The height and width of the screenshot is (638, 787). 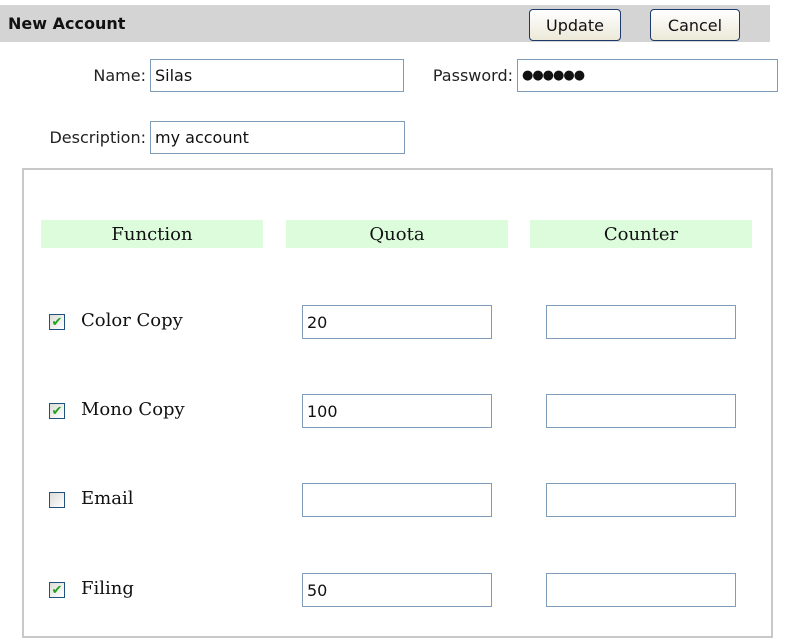 I want to click on password-input, so click(x=647, y=75).